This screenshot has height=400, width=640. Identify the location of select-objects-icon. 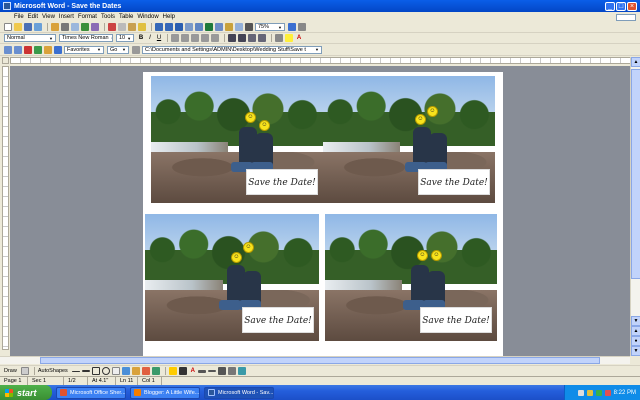
(24, 371).